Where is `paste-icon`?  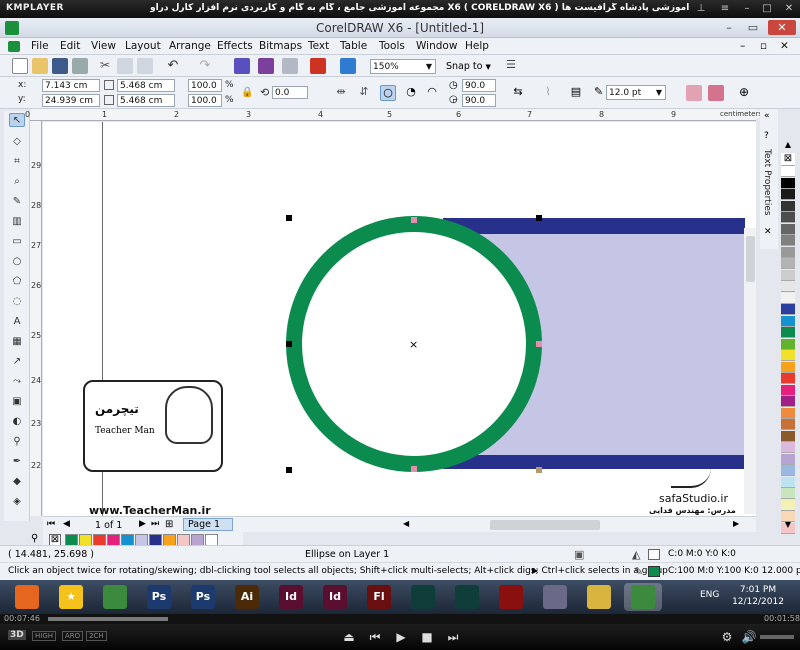 paste-icon is located at coordinates (145, 66).